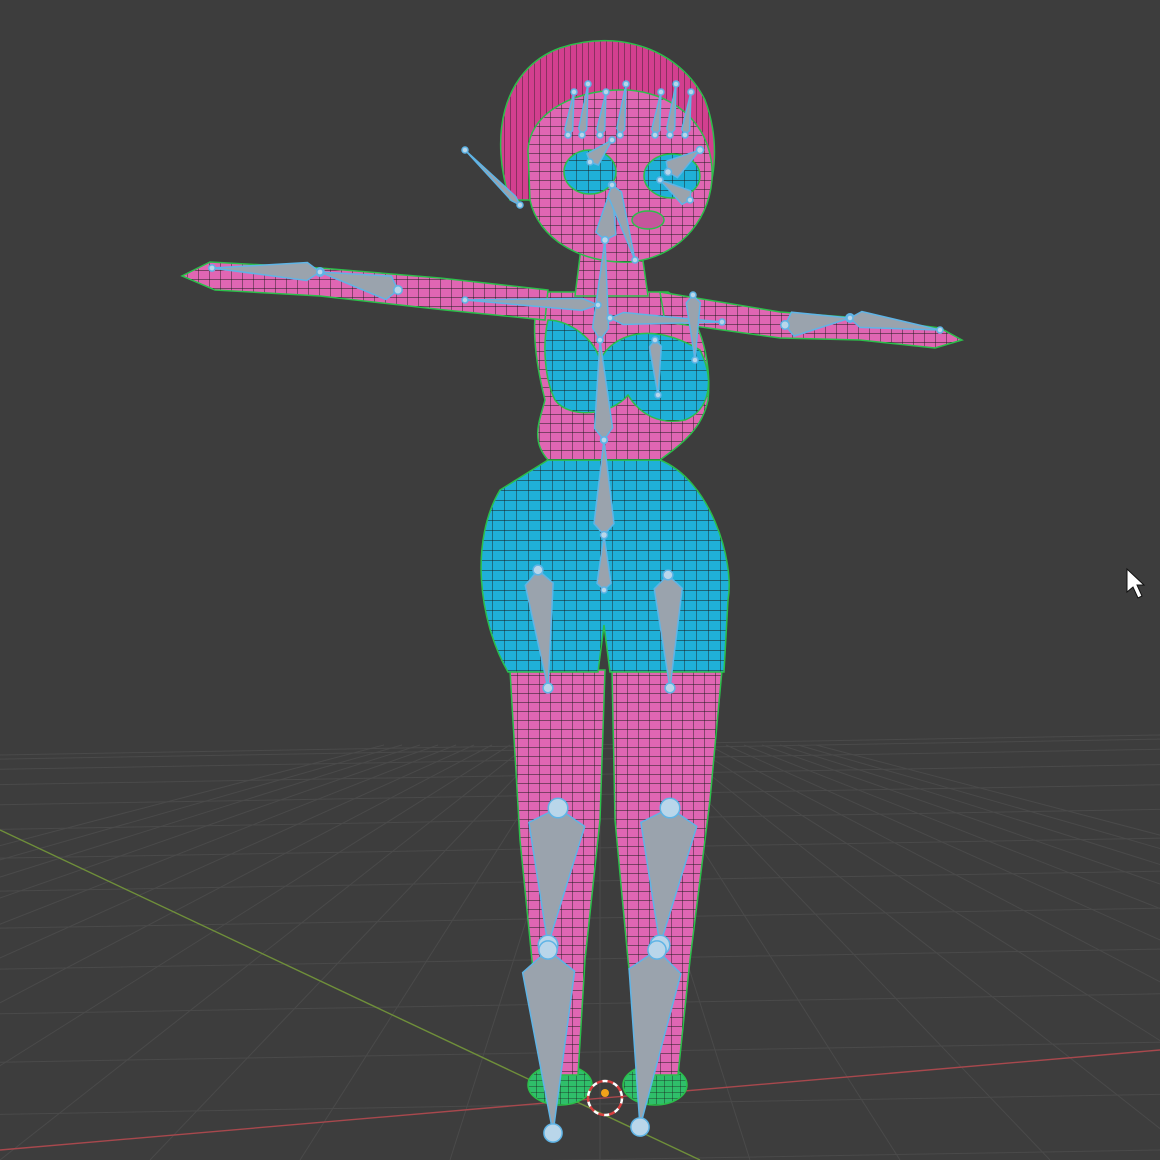  What do you see at coordinates (1136, 583) in the screenshot?
I see `mouse-cursor-icon` at bounding box center [1136, 583].